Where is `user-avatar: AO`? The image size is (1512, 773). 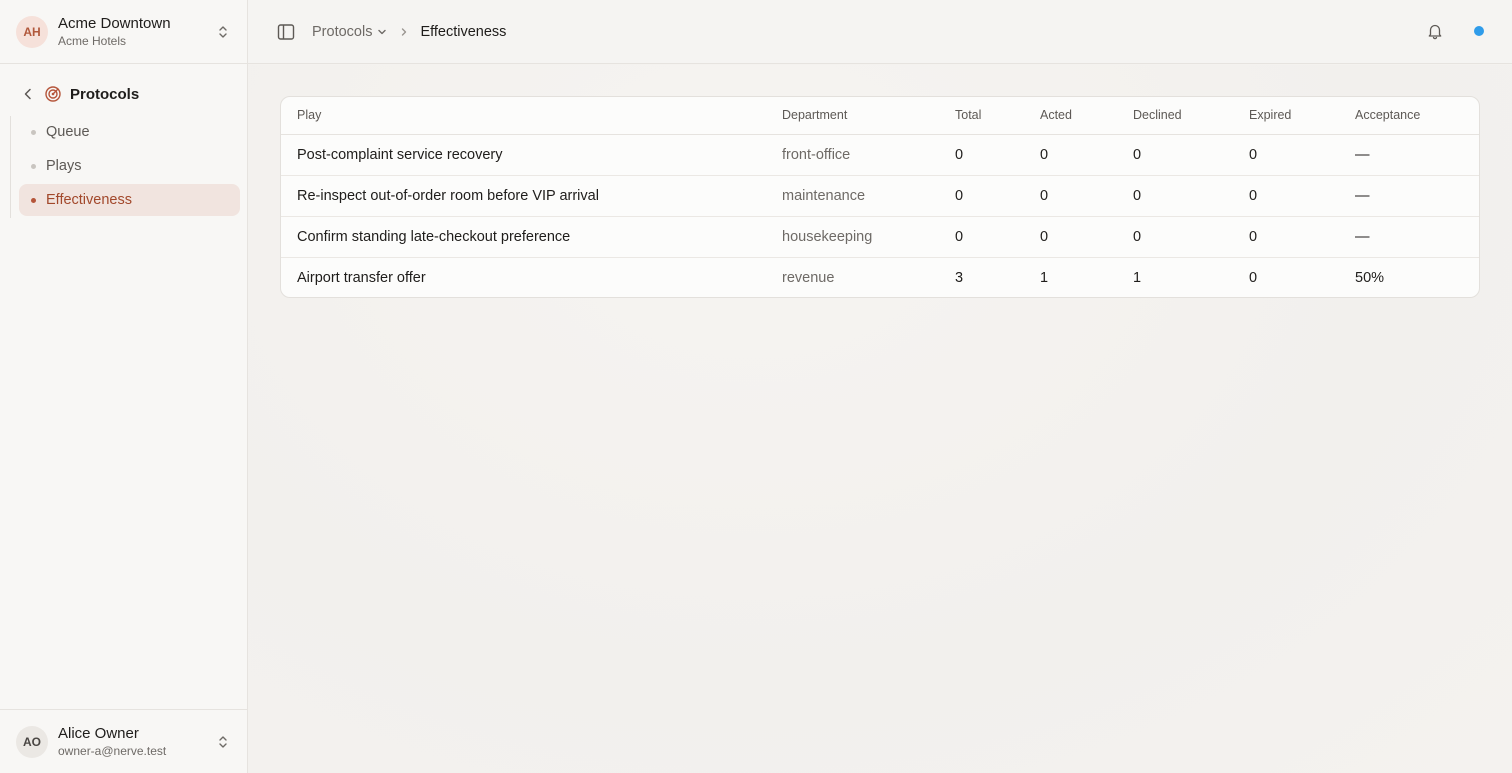
user-avatar: AO is located at coordinates (32, 741).